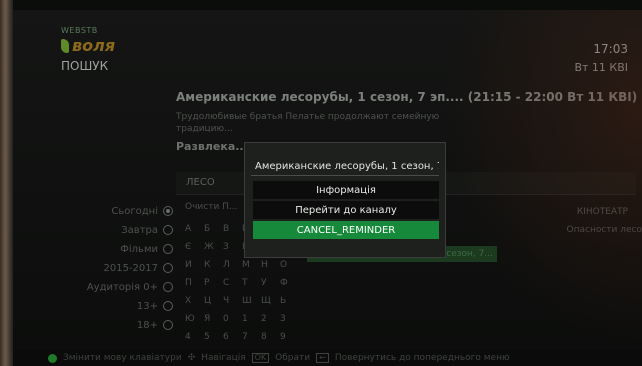 Image resolution: width=642 pixels, height=366 pixels. What do you see at coordinates (251, 336) in the screenshot?
I see `keyboard-key: 7` at bounding box center [251, 336].